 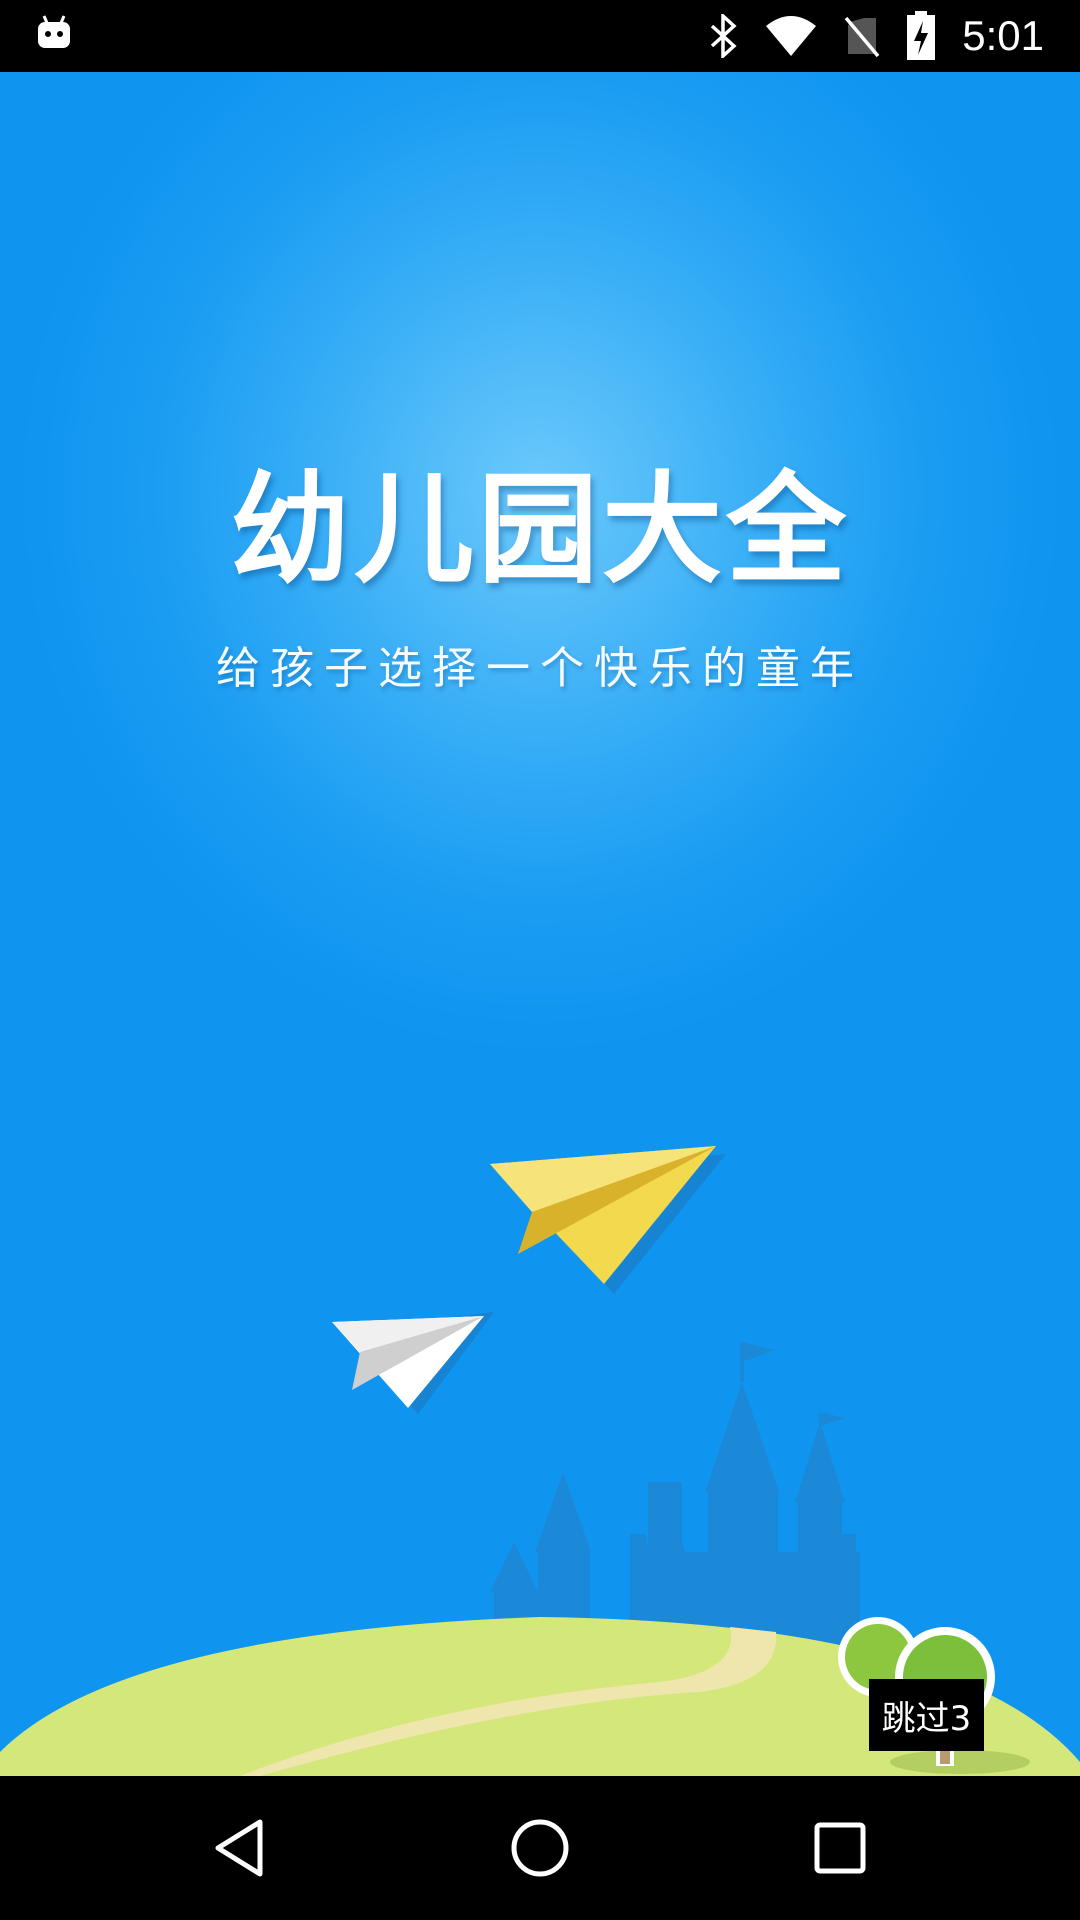 I want to click on system-nav-bar, so click(x=540, y=1848).